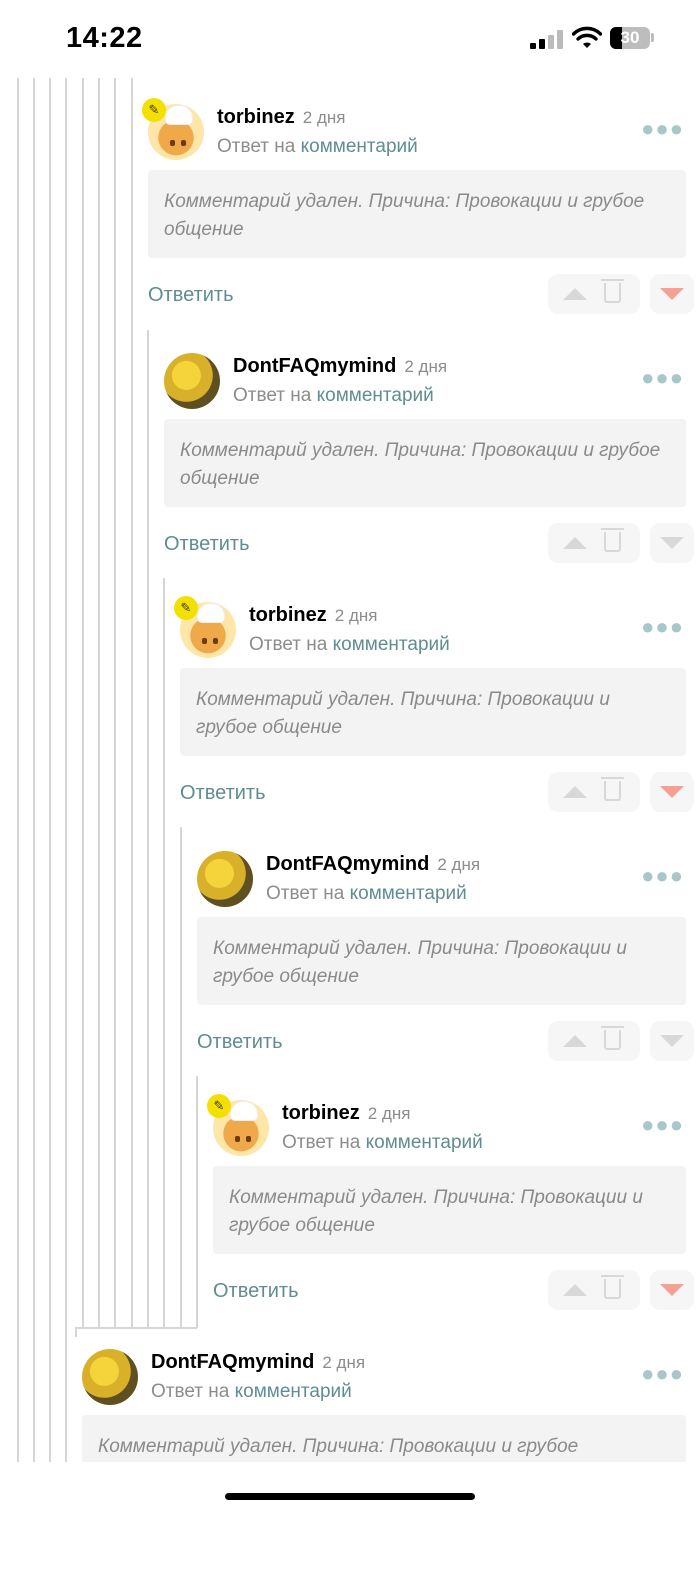  What do you see at coordinates (104, 38) in the screenshot?
I see `status-time: 14:22` at bounding box center [104, 38].